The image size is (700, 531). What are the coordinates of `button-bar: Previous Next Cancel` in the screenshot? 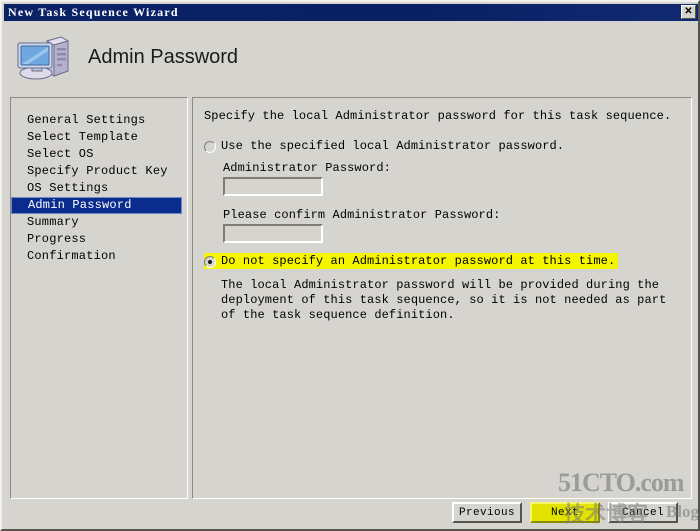 It's located at (351, 515).